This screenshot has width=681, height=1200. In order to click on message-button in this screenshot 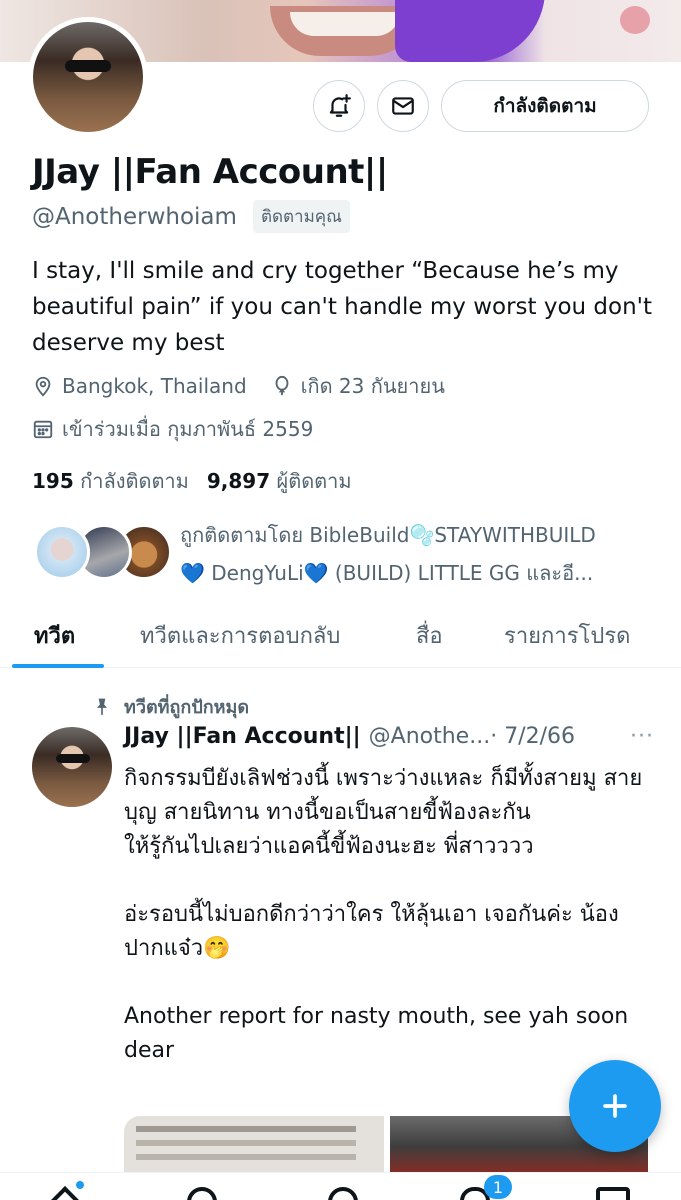, I will do `click(403, 106)`.